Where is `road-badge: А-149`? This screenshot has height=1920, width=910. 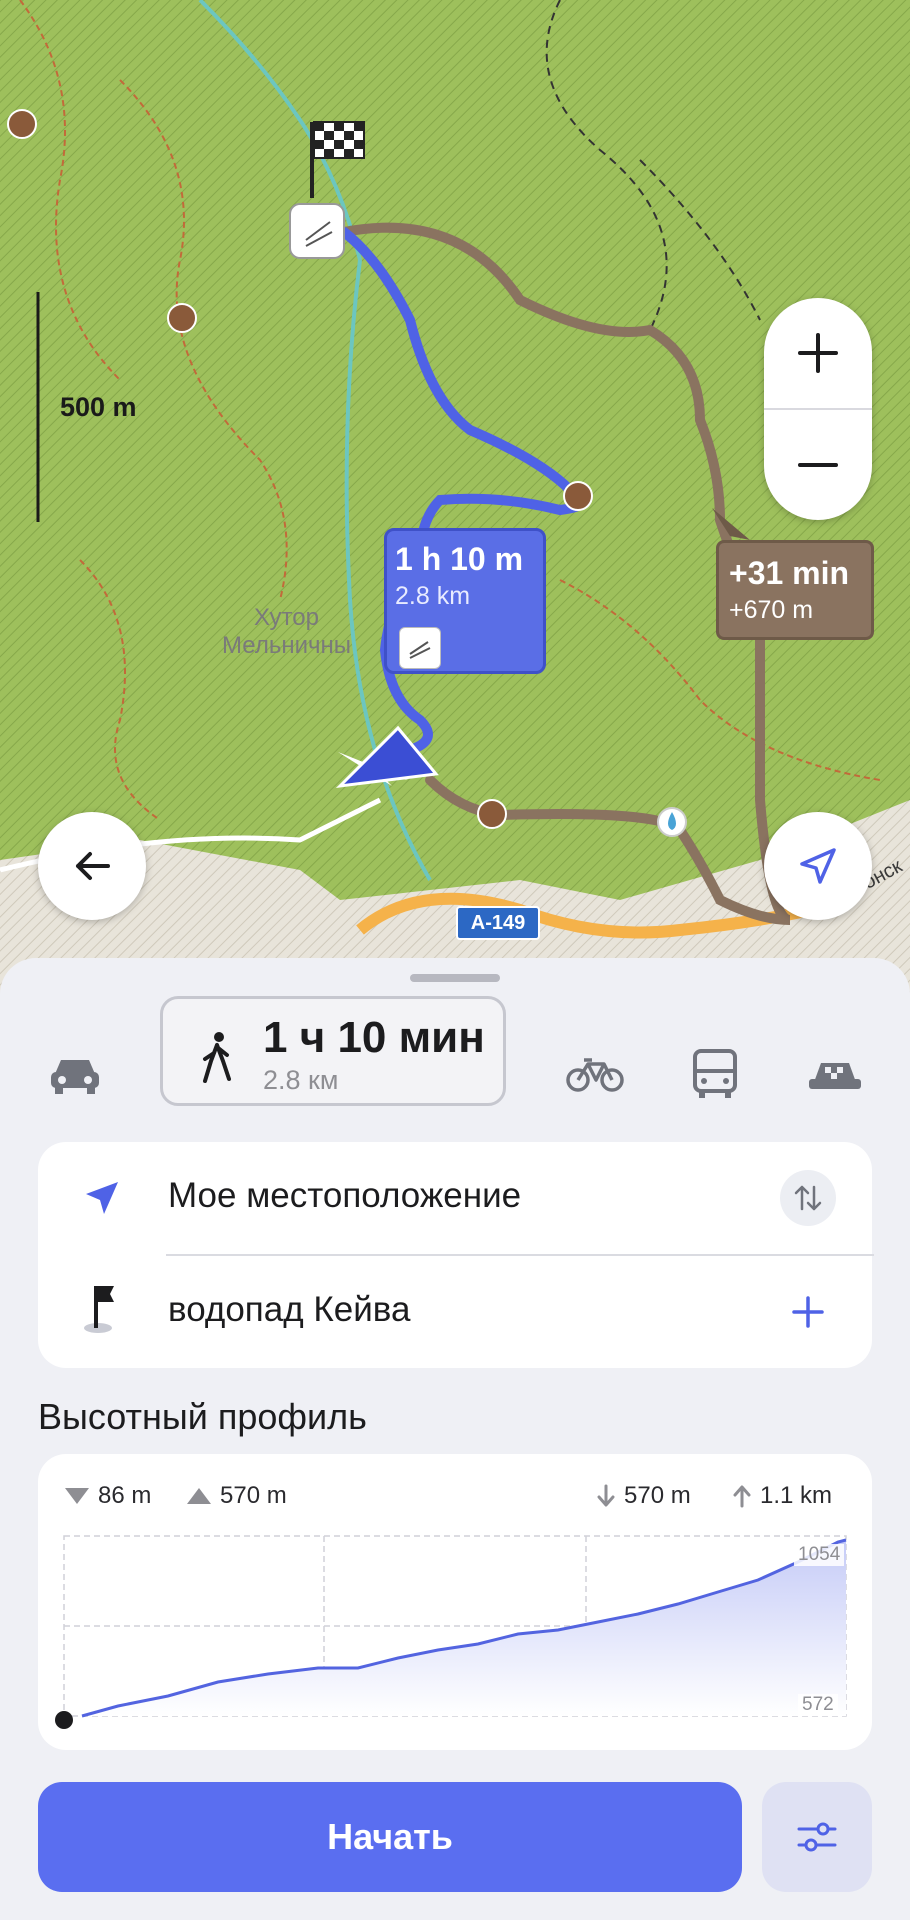 road-badge: А-149 is located at coordinates (498, 923).